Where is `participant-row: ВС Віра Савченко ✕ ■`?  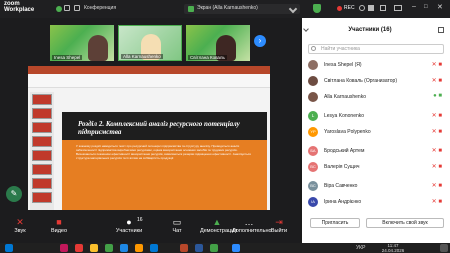
participant-row: ВС Віра Савченко ✕ ■ is located at coordinates (376, 186).